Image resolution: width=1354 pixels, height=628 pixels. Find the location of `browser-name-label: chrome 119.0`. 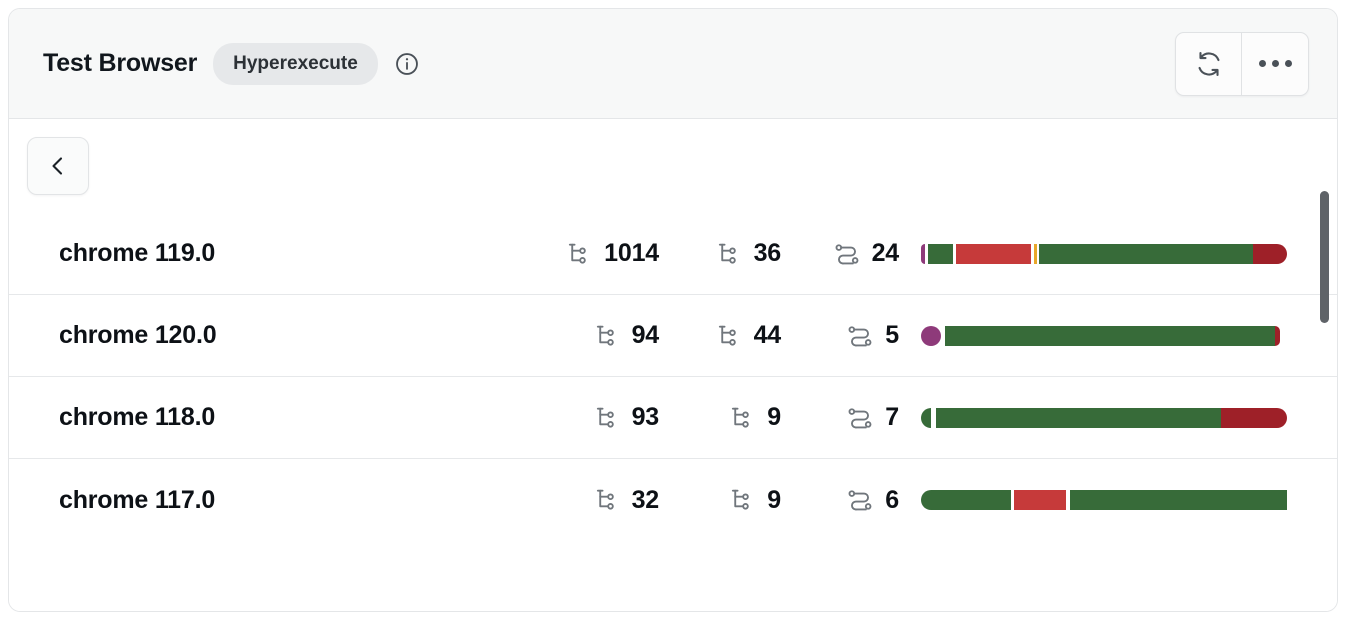

browser-name-label: chrome 119.0 is located at coordinates (137, 253).